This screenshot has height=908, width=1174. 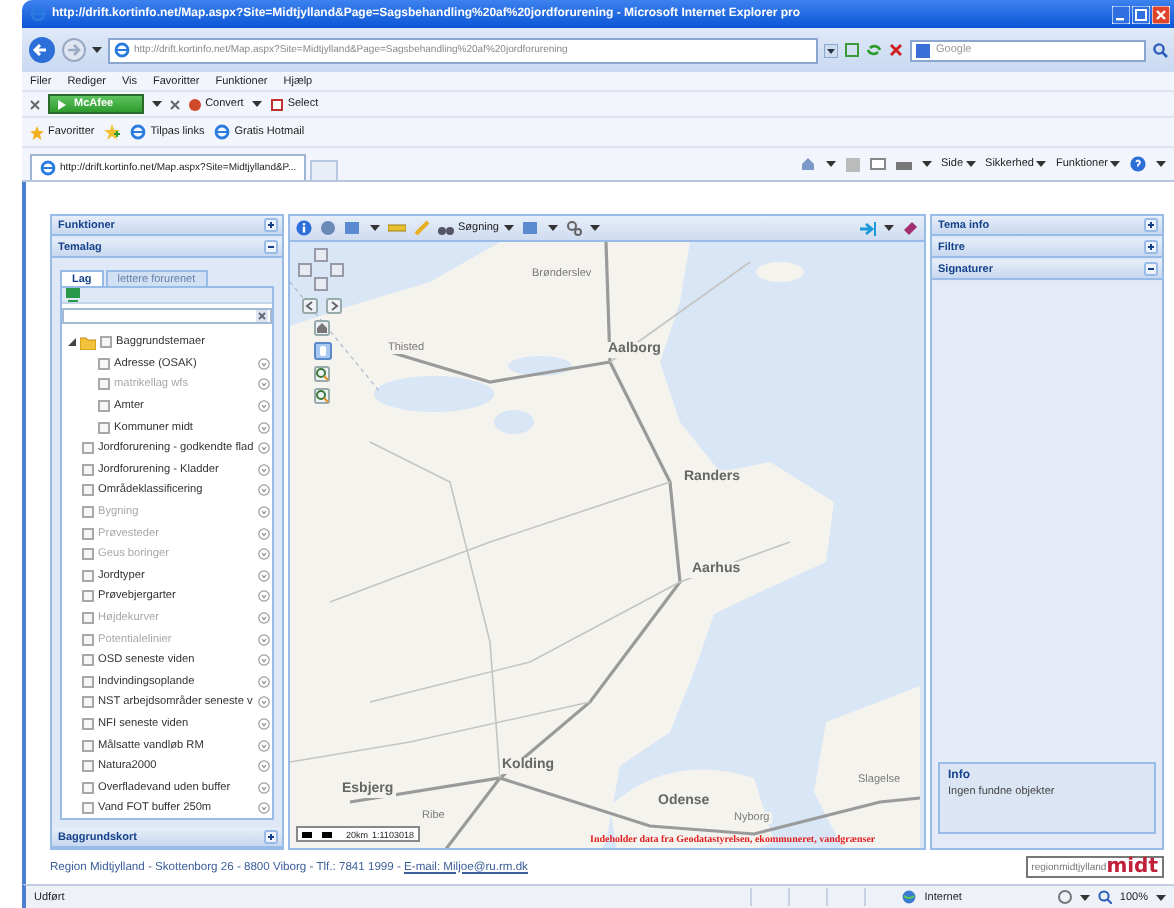 I want to click on folder-icon, so click(x=88, y=342).